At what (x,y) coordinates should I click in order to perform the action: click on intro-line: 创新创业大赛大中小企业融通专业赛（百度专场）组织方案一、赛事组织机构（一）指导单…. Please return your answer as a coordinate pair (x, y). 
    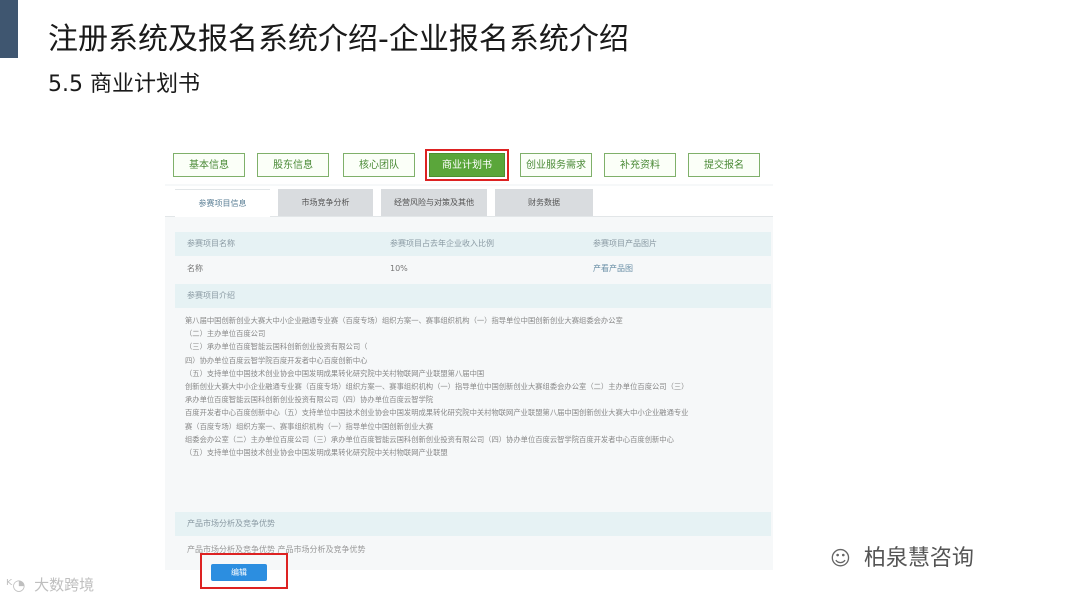
    Looking at the image, I should click on (437, 387).